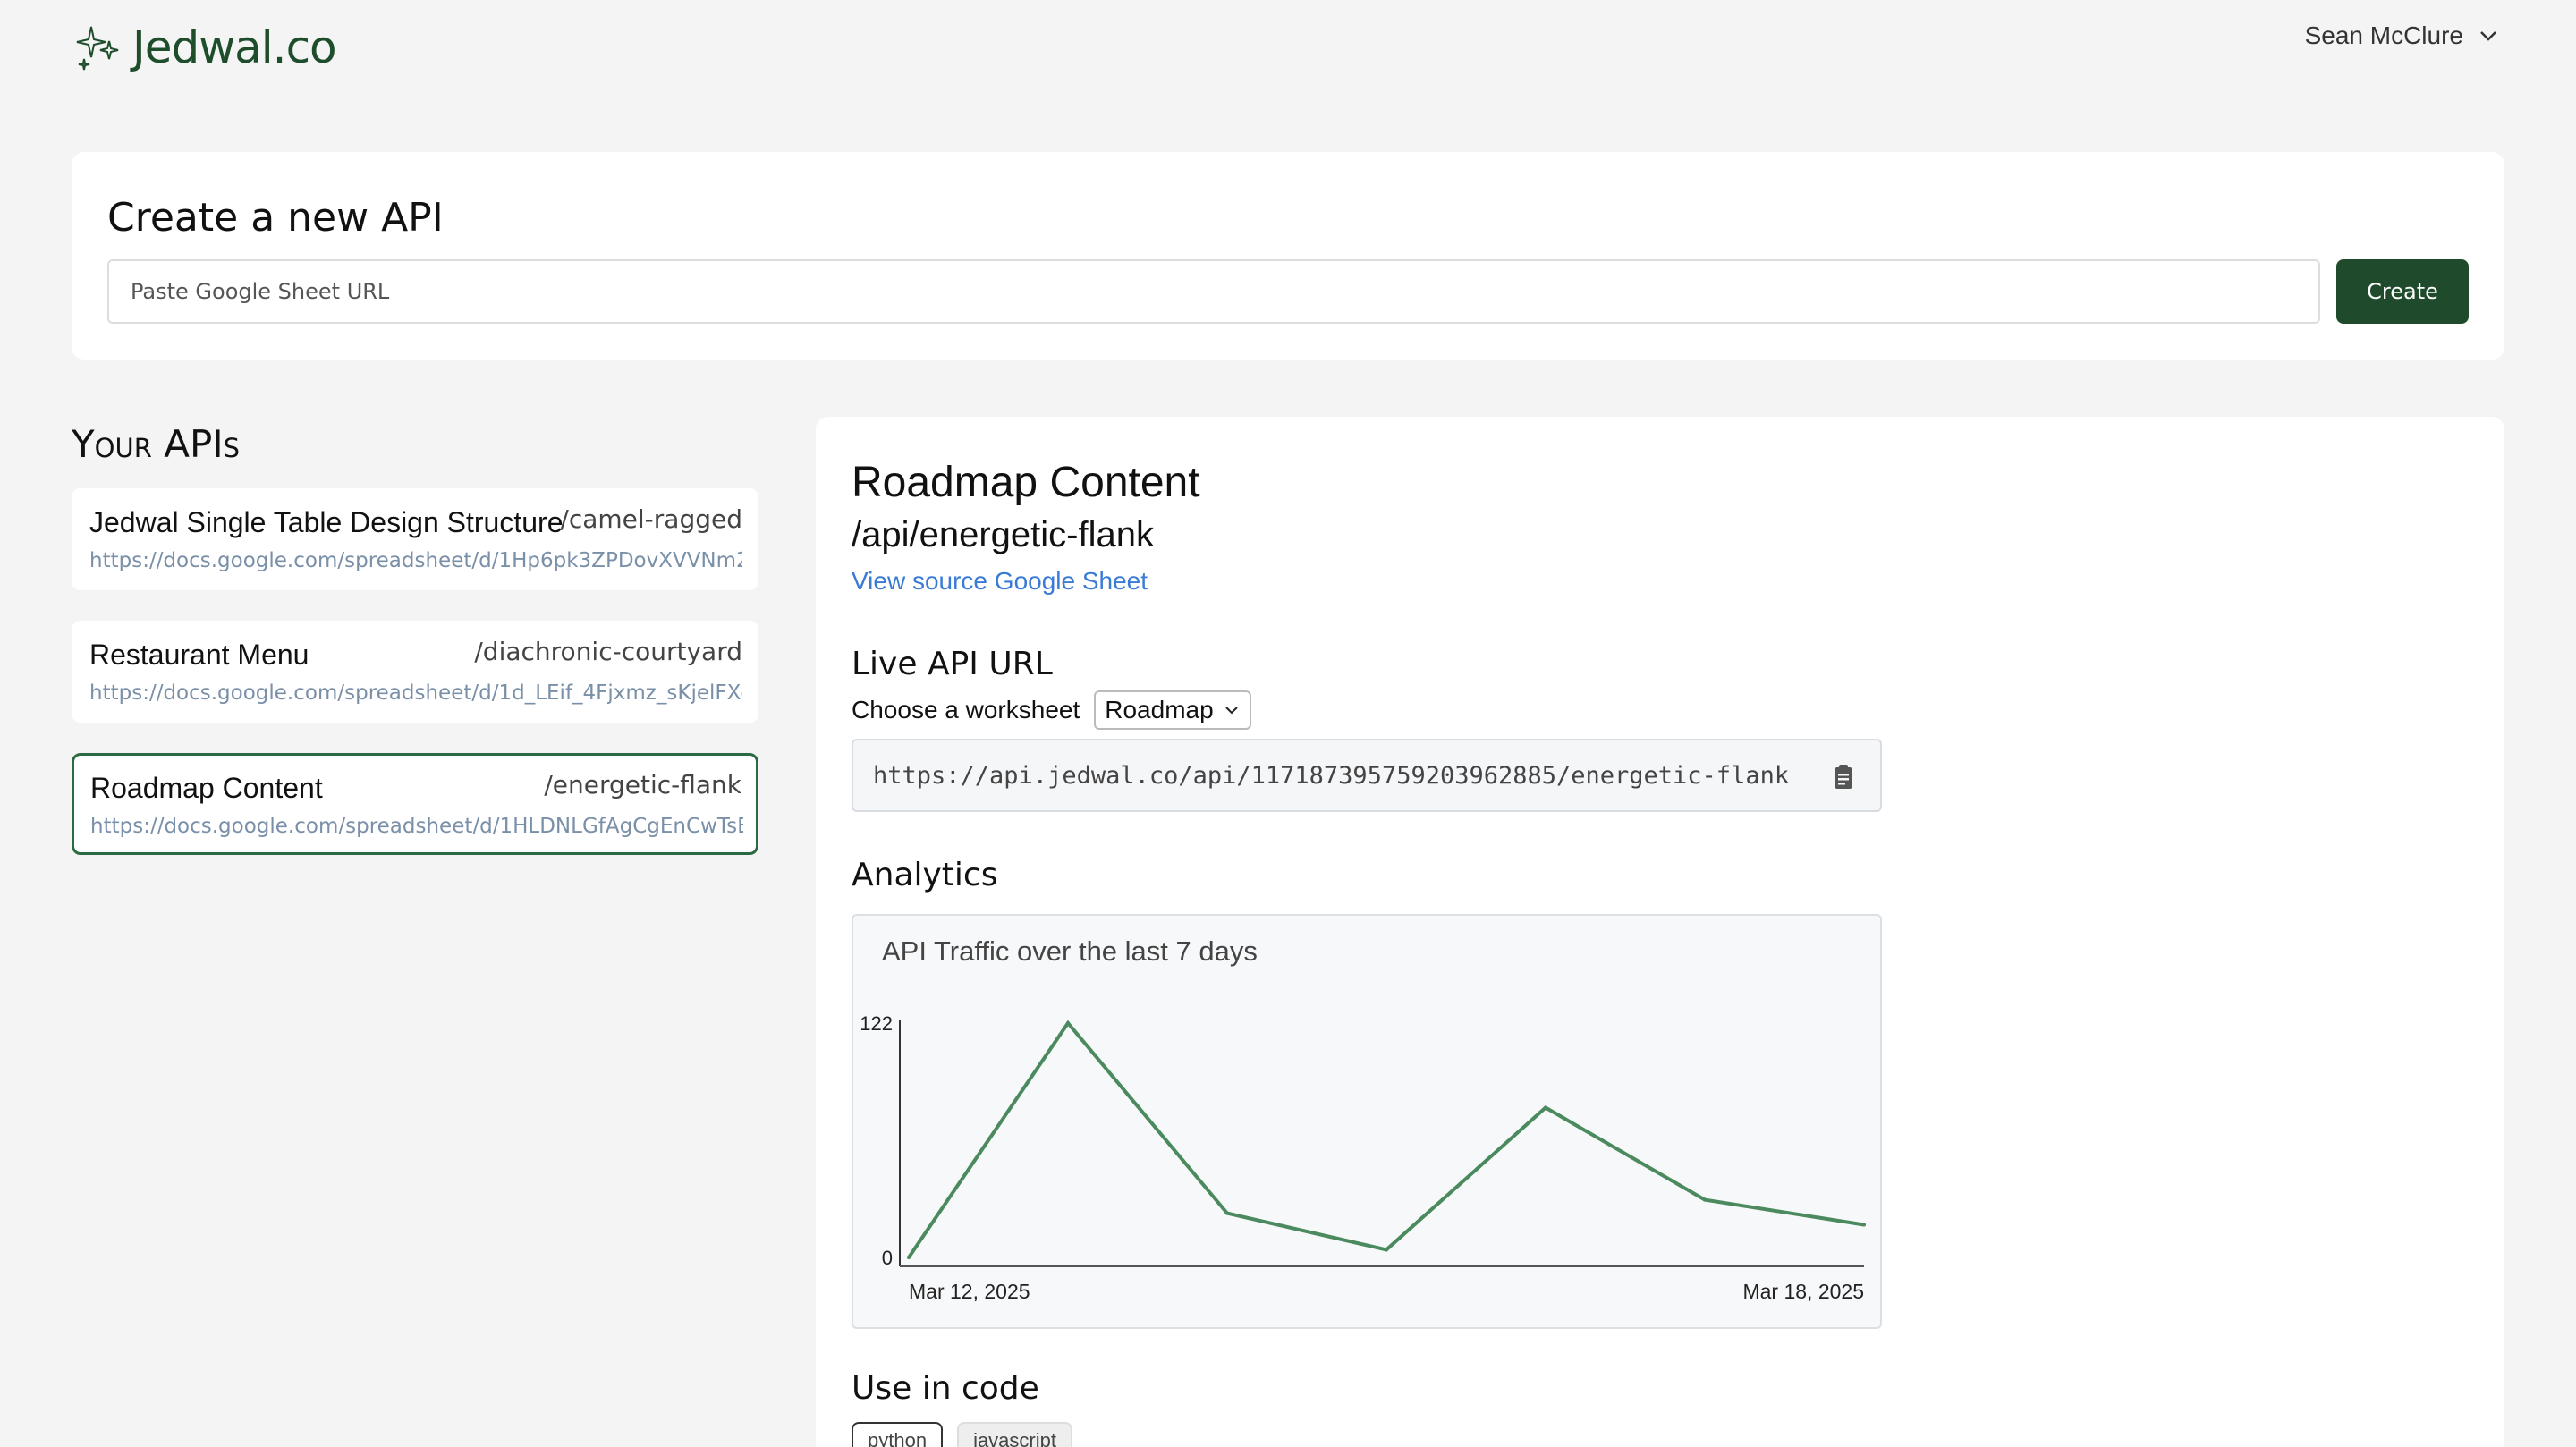 This screenshot has height=1447, width=2576. I want to click on tab-javascript: javascript, so click(1014, 1434).